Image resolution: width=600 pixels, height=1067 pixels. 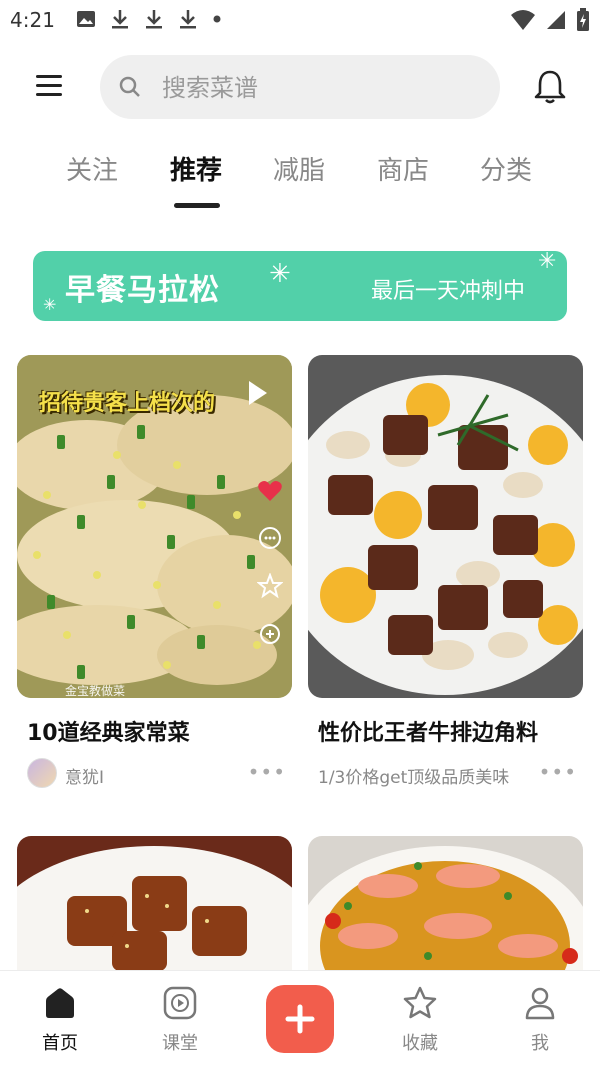 I want to click on search-icon, so click(x=129, y=86).